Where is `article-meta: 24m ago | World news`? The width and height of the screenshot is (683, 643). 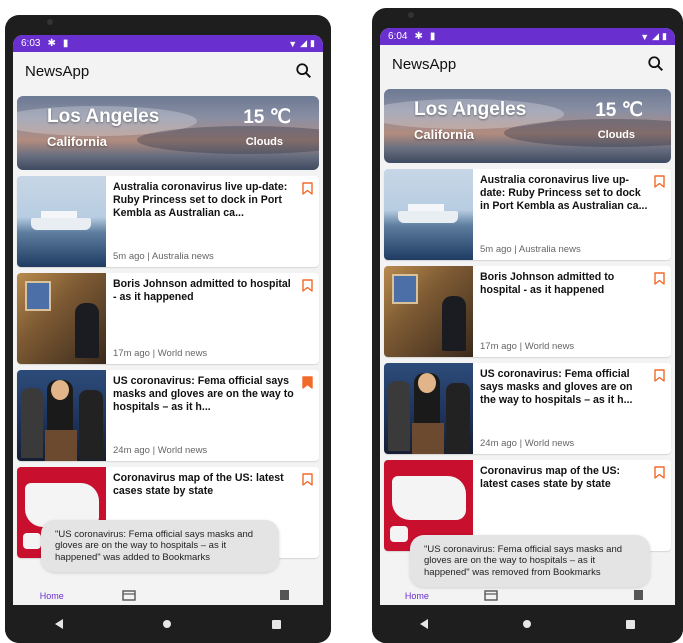
article-meta: 24m ago | World news is located at coordinates (527, 443).